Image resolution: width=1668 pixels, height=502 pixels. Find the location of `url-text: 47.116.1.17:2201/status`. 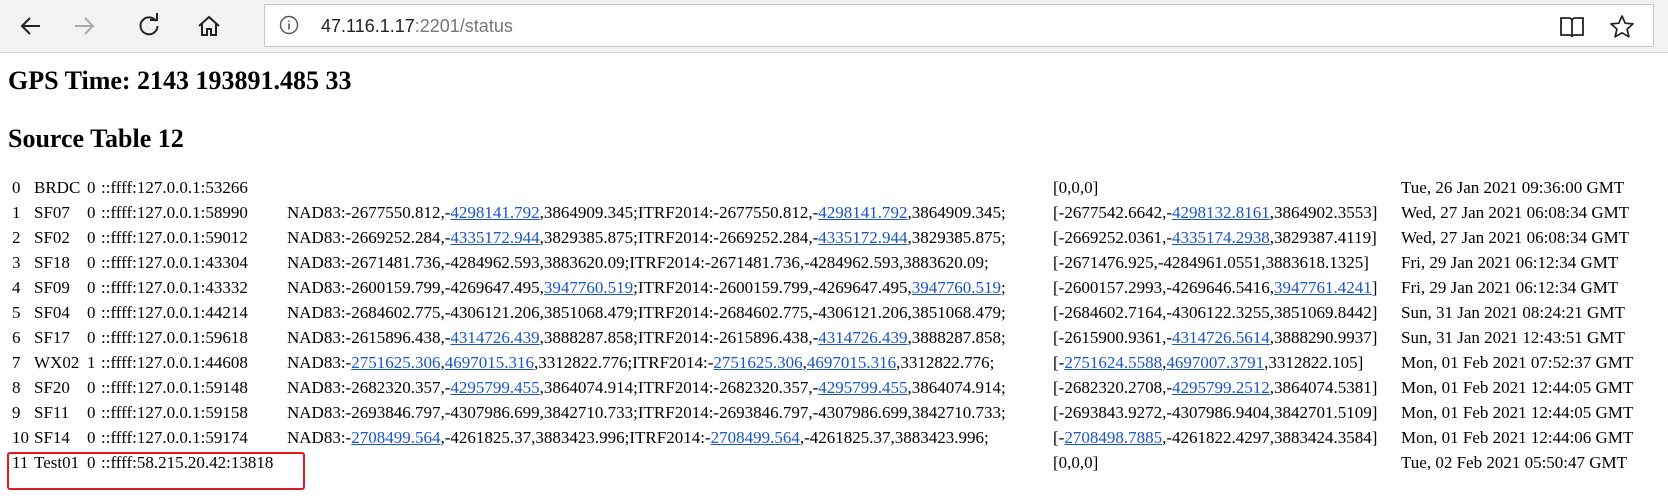

url-text: 47.116.1.17:2201/status is located at coordinates (417, 26).